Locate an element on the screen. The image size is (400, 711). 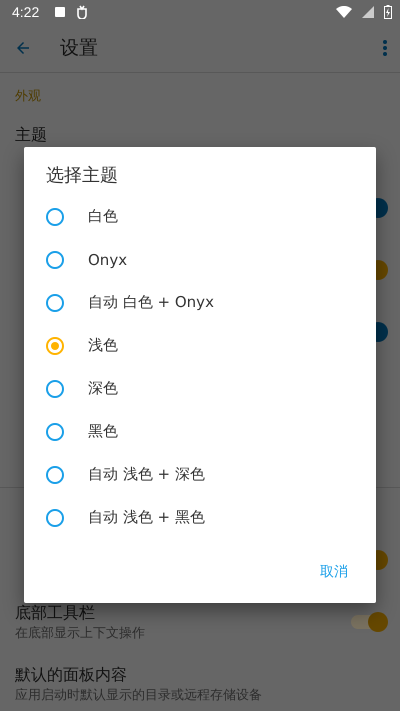
setting-description: 在底部显示上下文操作 is located at coordinates (80, 633).